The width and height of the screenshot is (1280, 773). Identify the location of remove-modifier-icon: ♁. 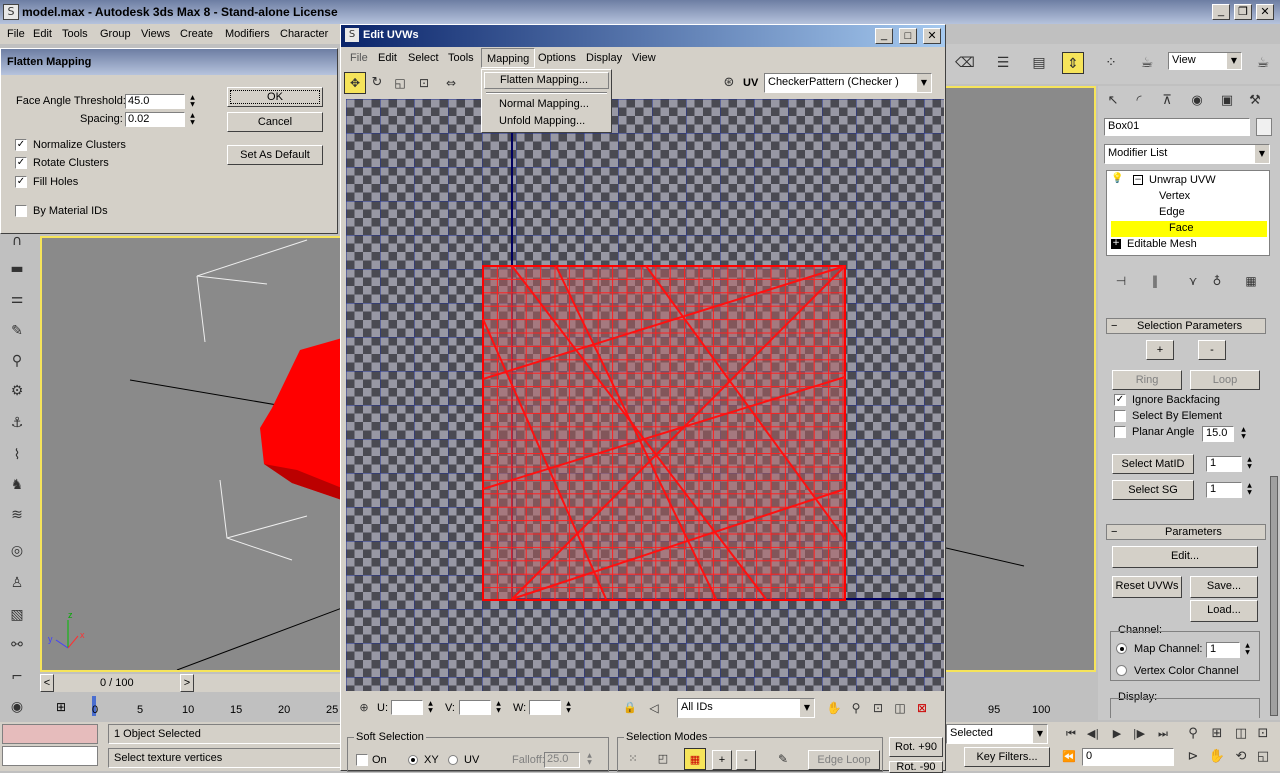
(1217, 281).